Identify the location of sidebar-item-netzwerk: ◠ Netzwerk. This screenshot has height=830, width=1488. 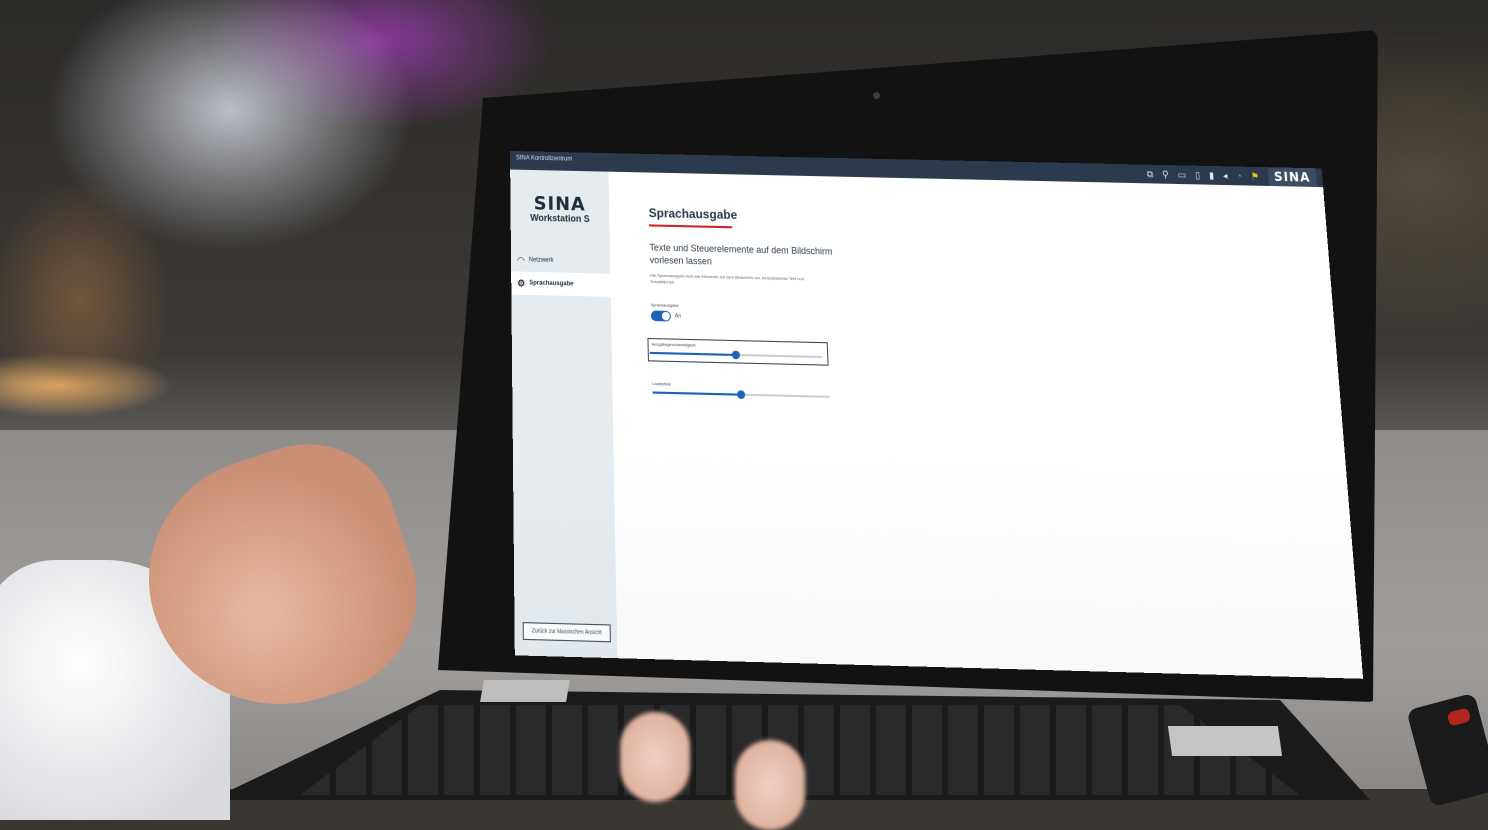
(560, 260).